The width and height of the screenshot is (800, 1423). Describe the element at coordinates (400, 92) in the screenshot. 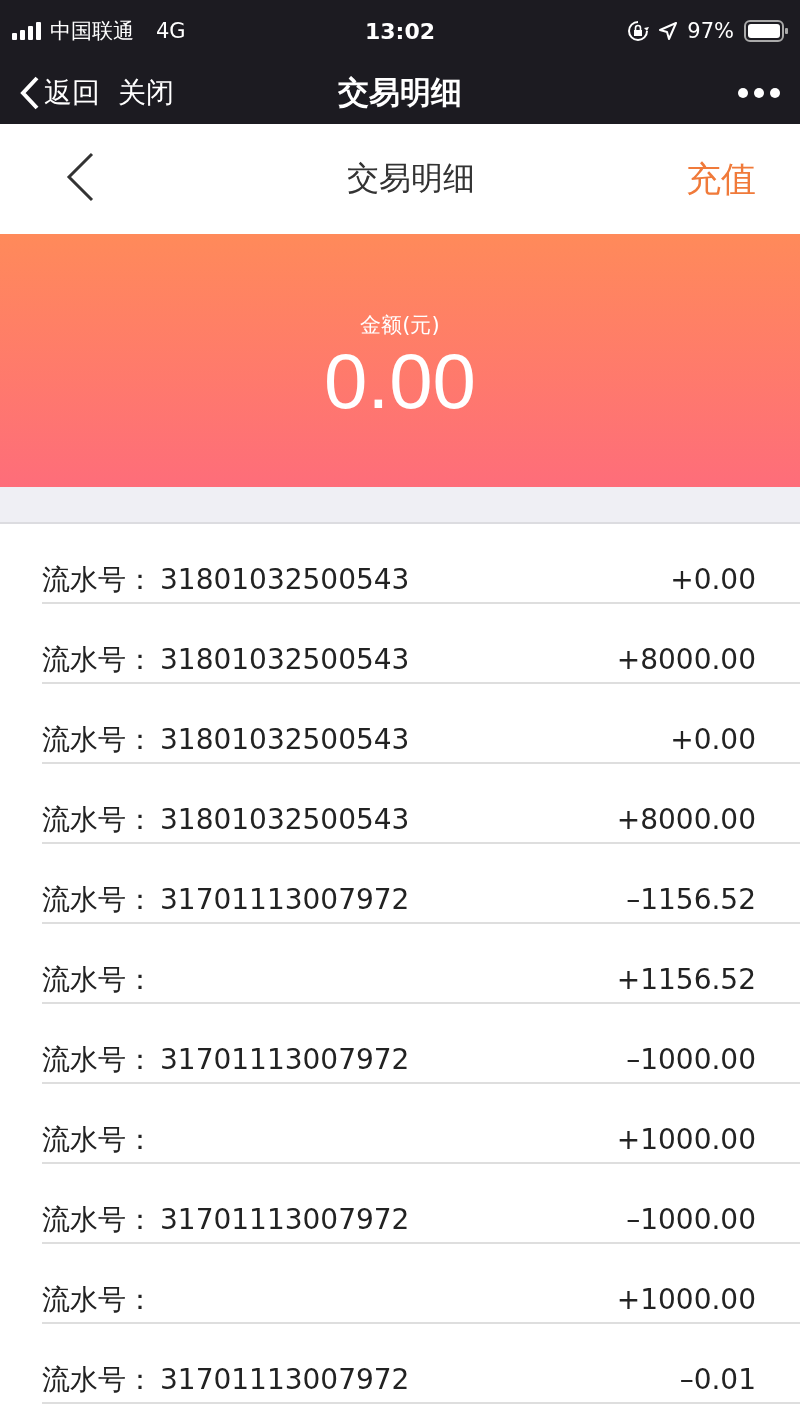

I see `window-title: 交易明细` at that location.